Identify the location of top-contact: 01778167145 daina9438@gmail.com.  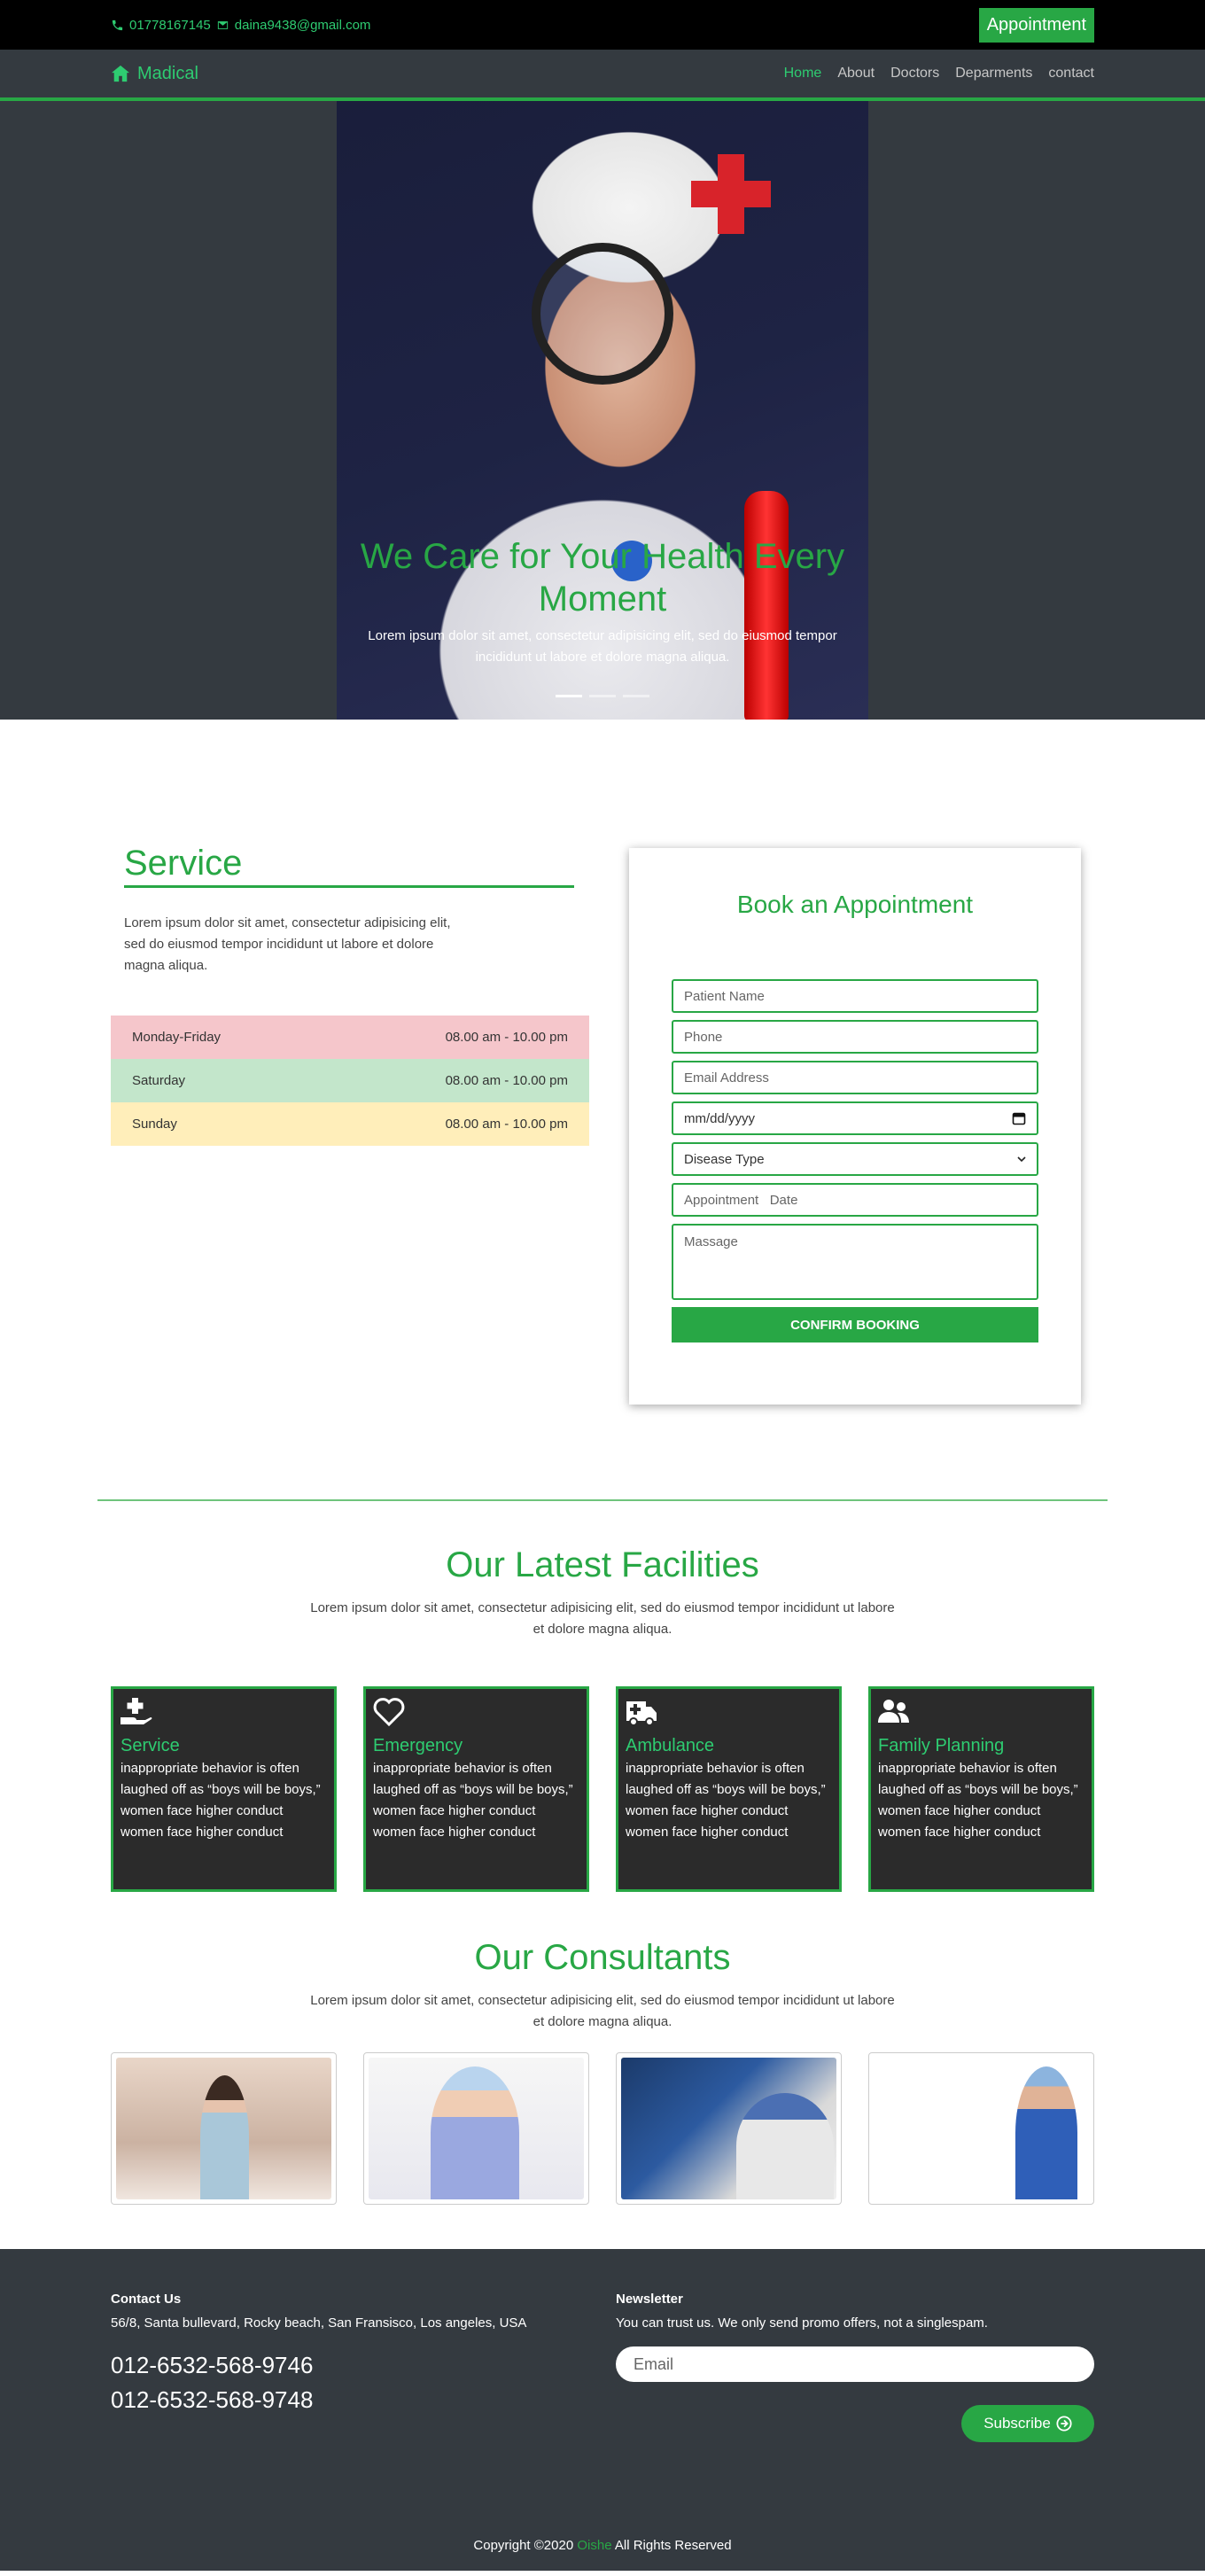
(240, 26).